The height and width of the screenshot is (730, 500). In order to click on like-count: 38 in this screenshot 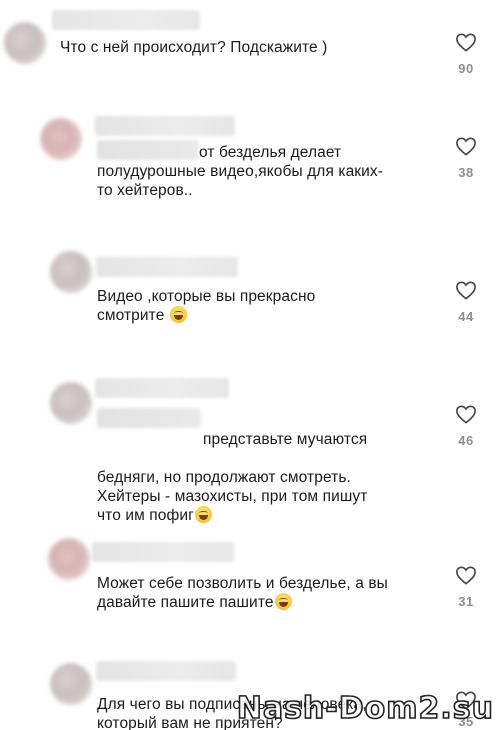, I will do `click(466, 172)`.